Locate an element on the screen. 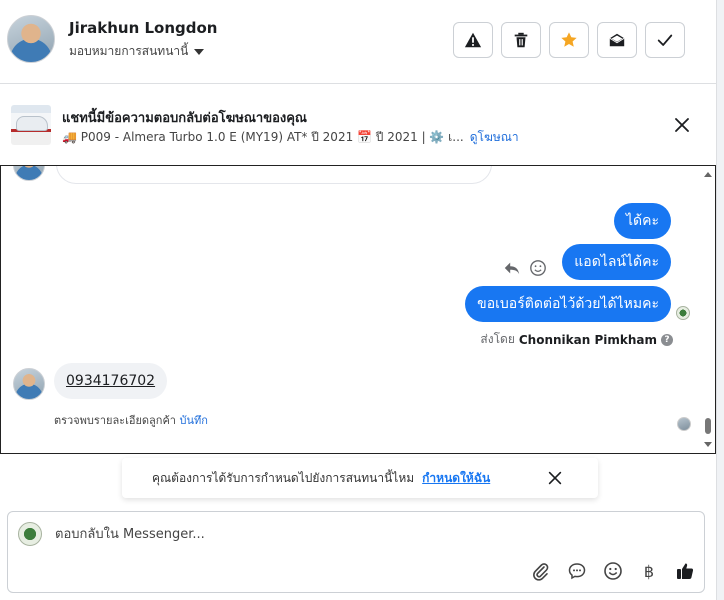  payment-button: ฿ is located at coordinates (649, 571).